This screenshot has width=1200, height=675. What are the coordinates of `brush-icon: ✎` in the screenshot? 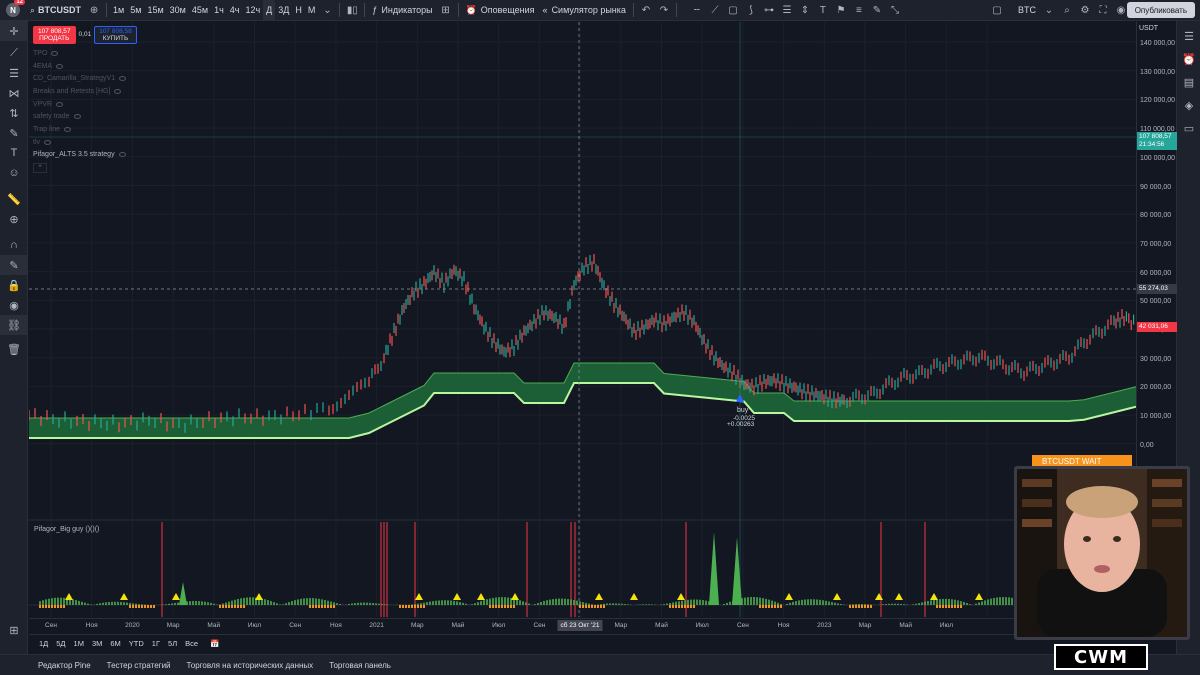 It's located at (877, 10).